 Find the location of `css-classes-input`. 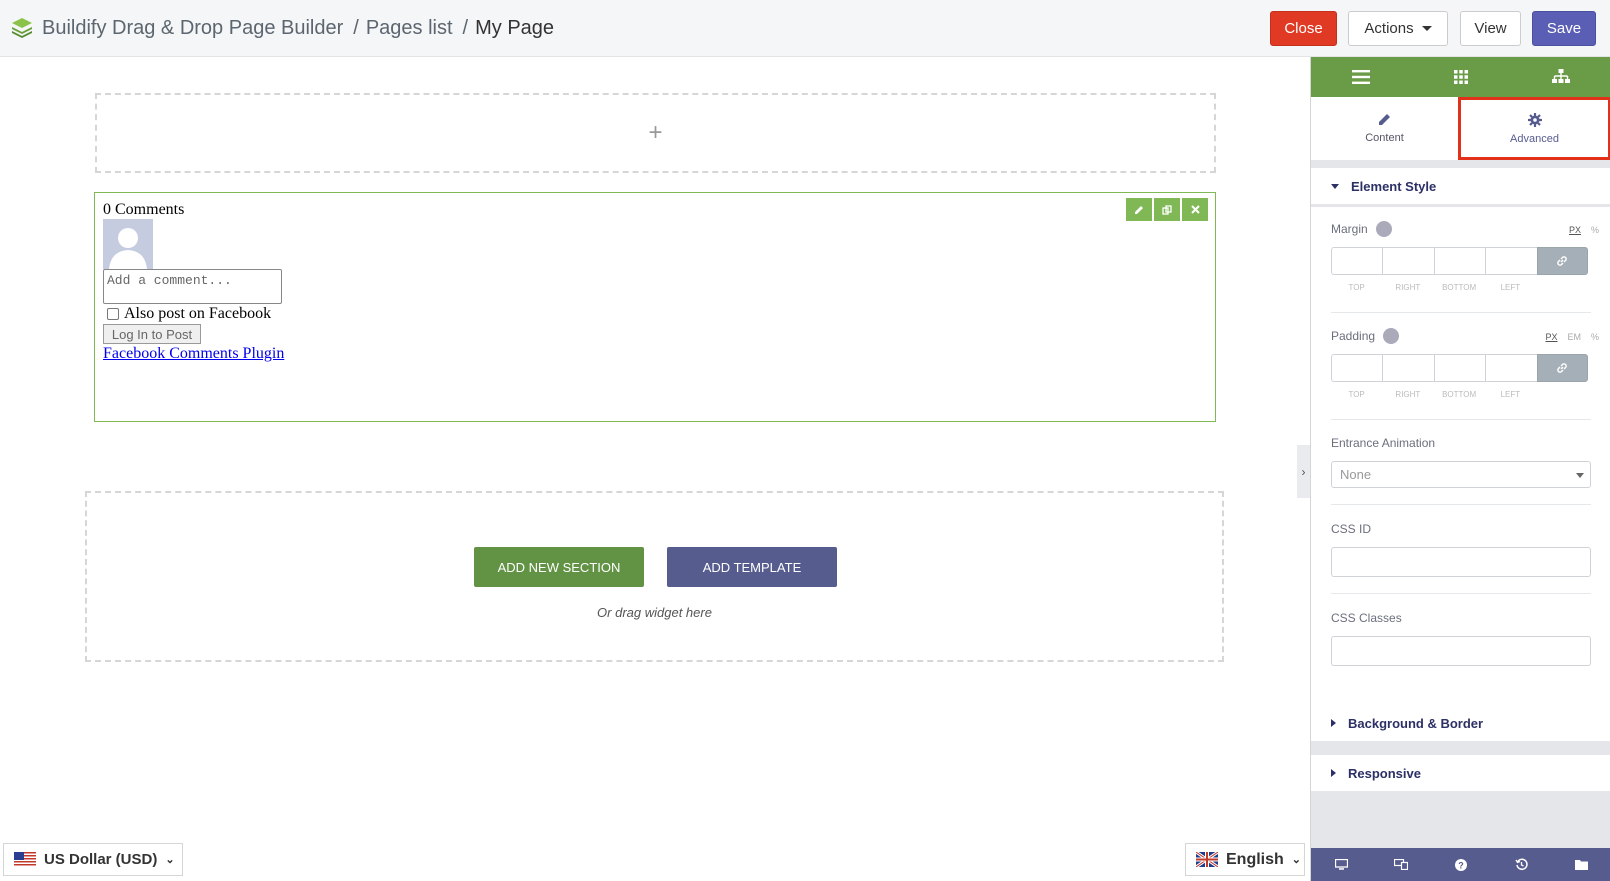

css-classes-input is located at coordinates (1461, 651).